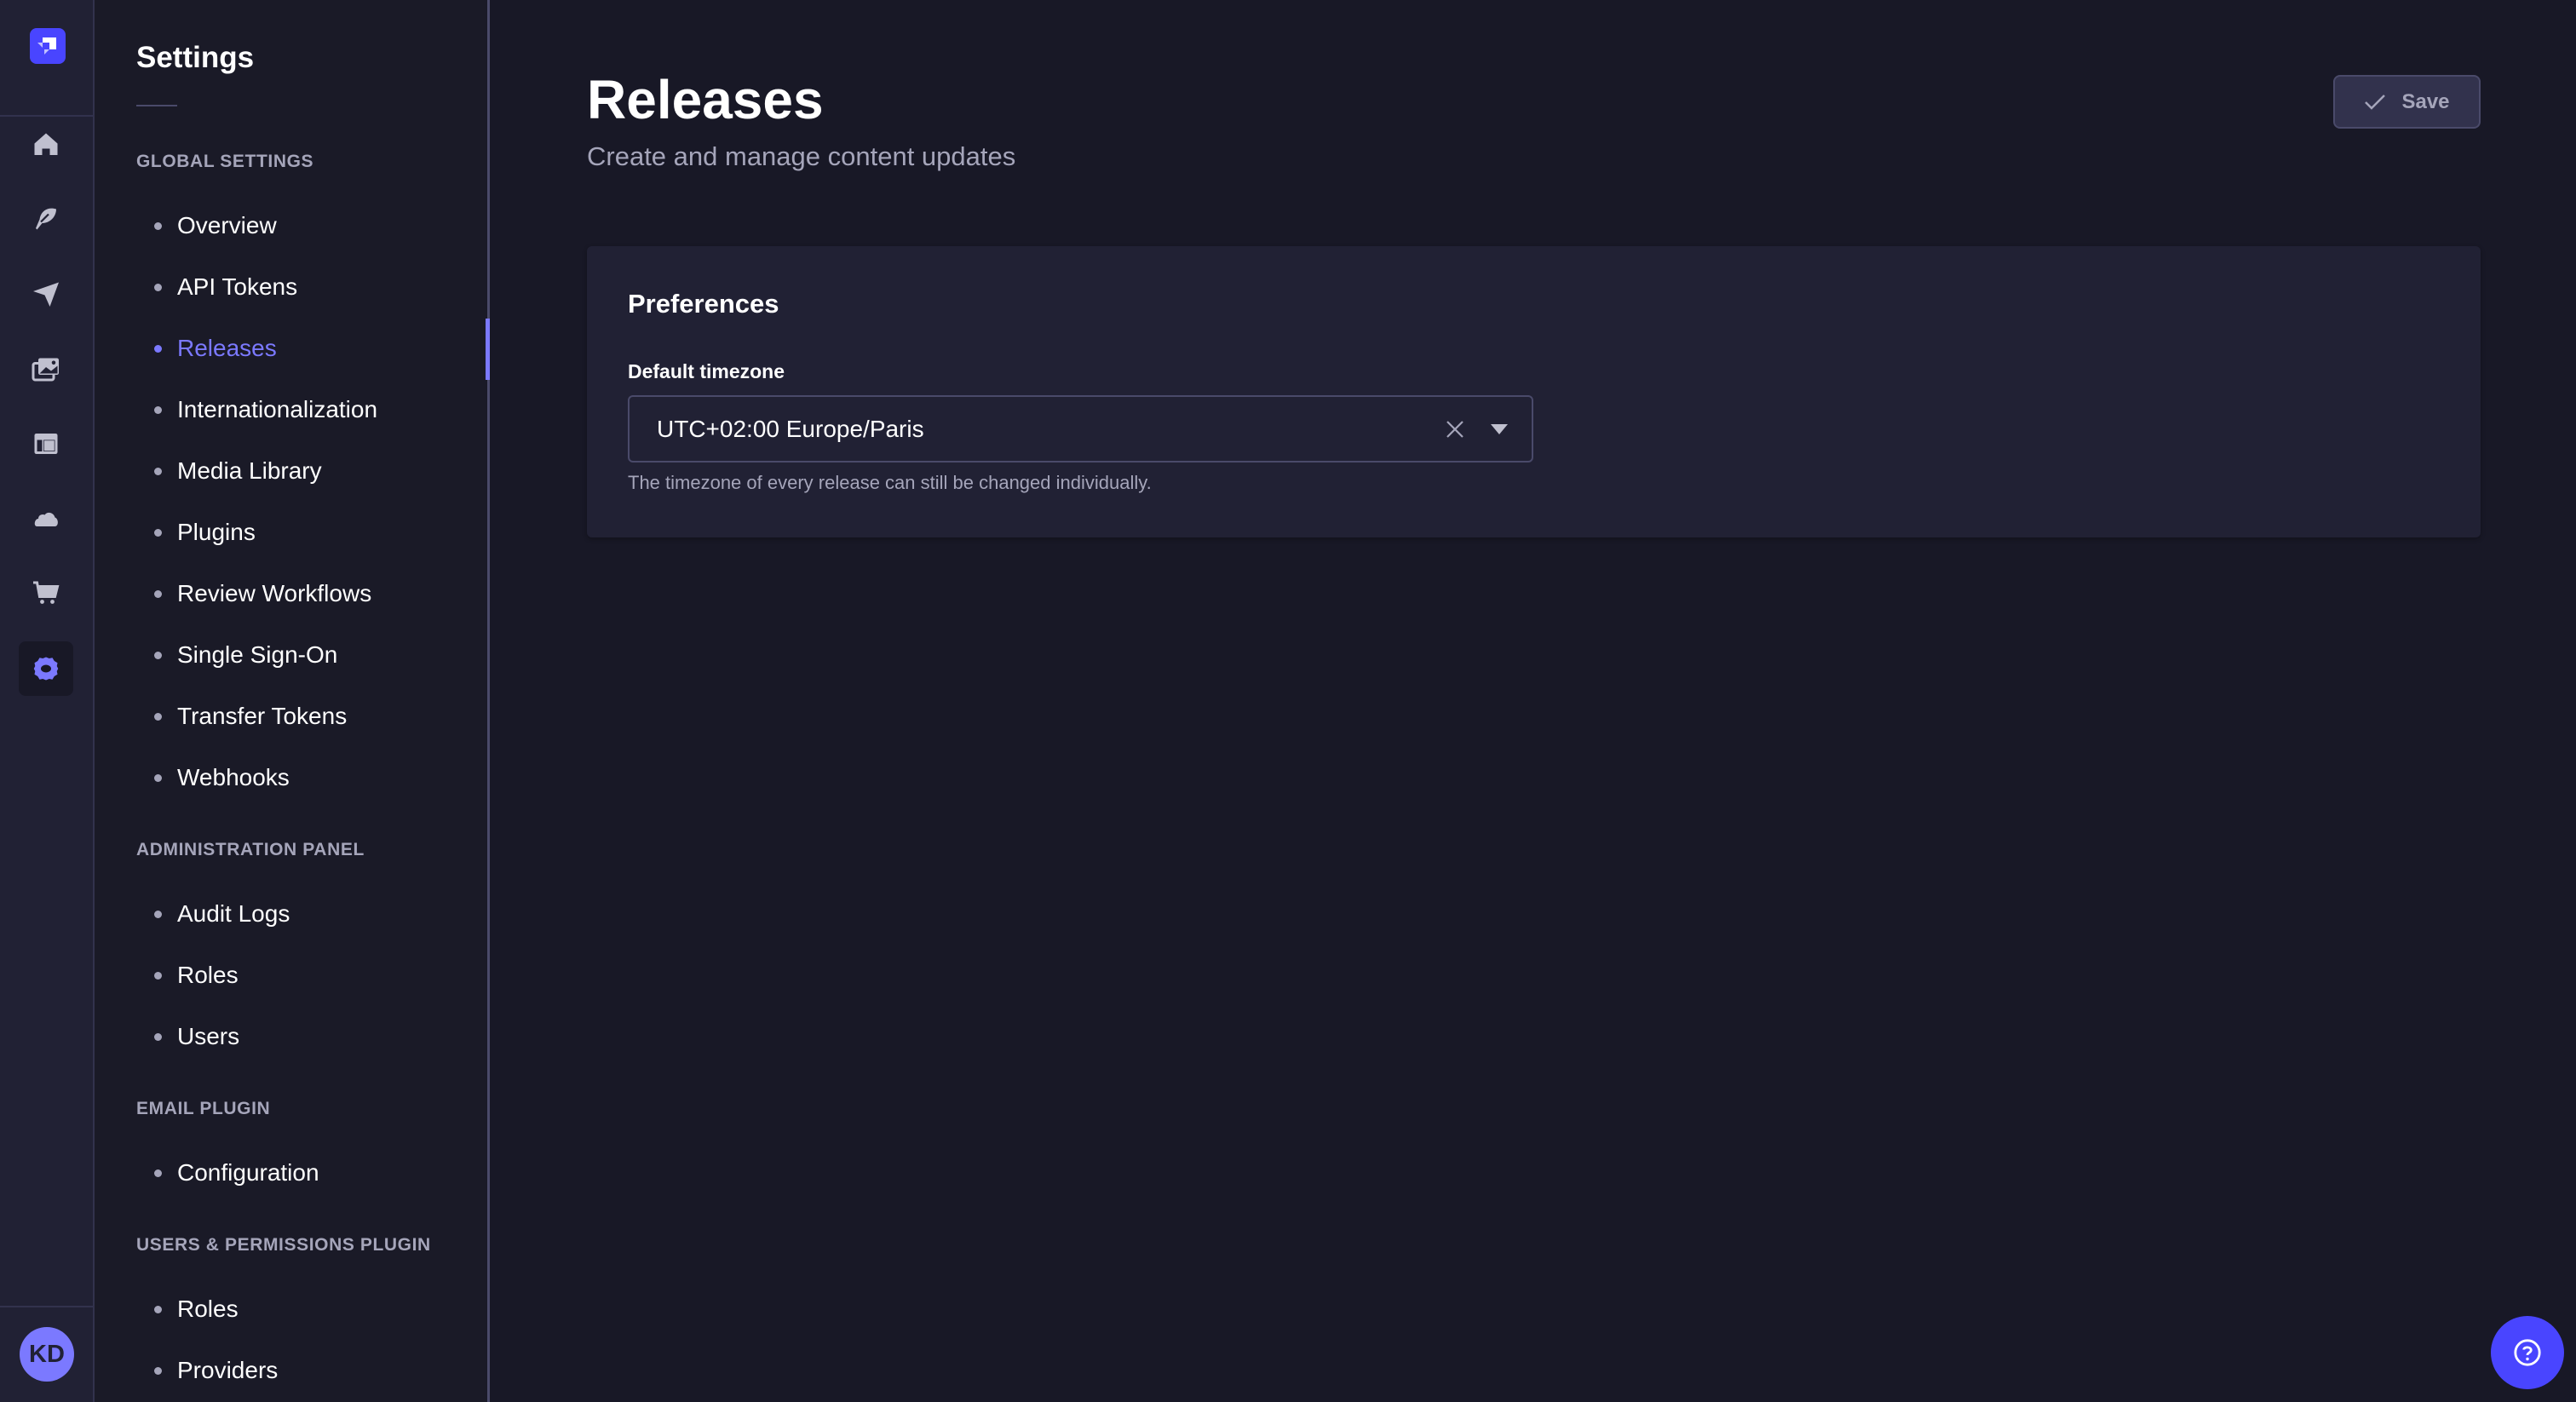 The image size is (2576, 1402). I want to click on section-administration-panel: ADMINISTRATION PANEL, so click(251, 849).